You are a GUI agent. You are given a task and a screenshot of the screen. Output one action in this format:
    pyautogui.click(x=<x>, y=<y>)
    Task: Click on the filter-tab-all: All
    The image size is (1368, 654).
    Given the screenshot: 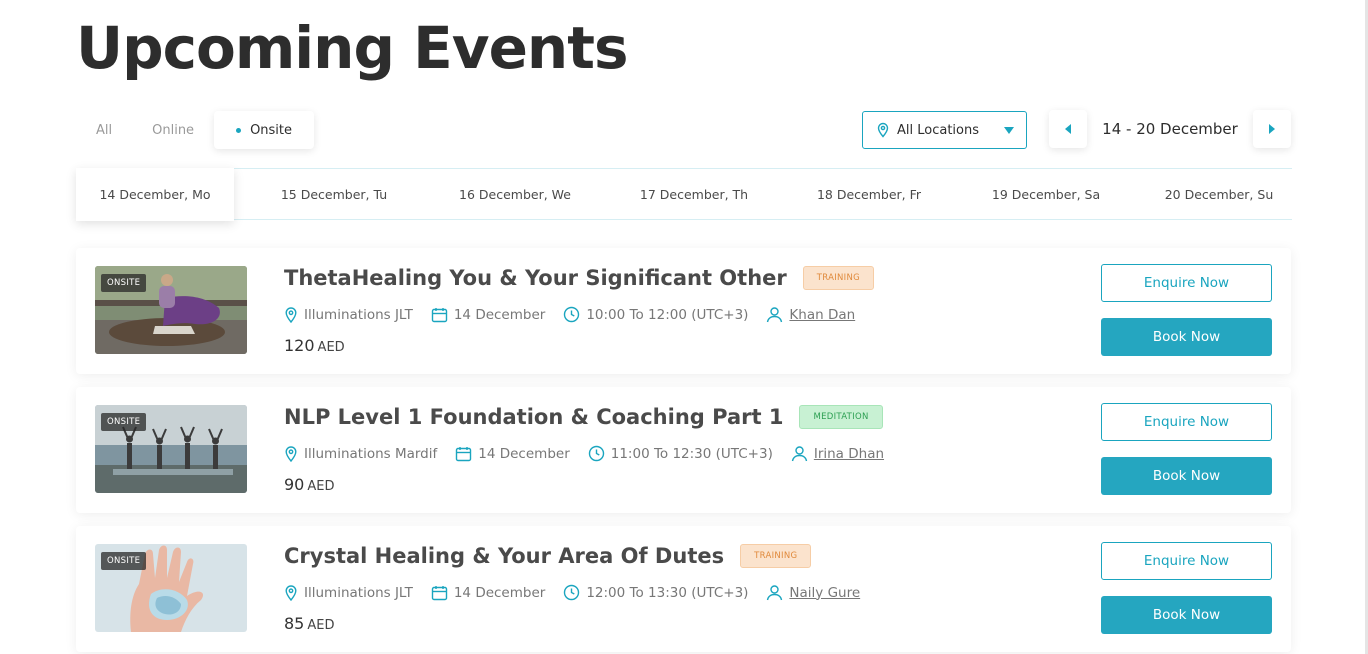 What is the action you would take?
    pyautogui.click(x=104, y=130)
    